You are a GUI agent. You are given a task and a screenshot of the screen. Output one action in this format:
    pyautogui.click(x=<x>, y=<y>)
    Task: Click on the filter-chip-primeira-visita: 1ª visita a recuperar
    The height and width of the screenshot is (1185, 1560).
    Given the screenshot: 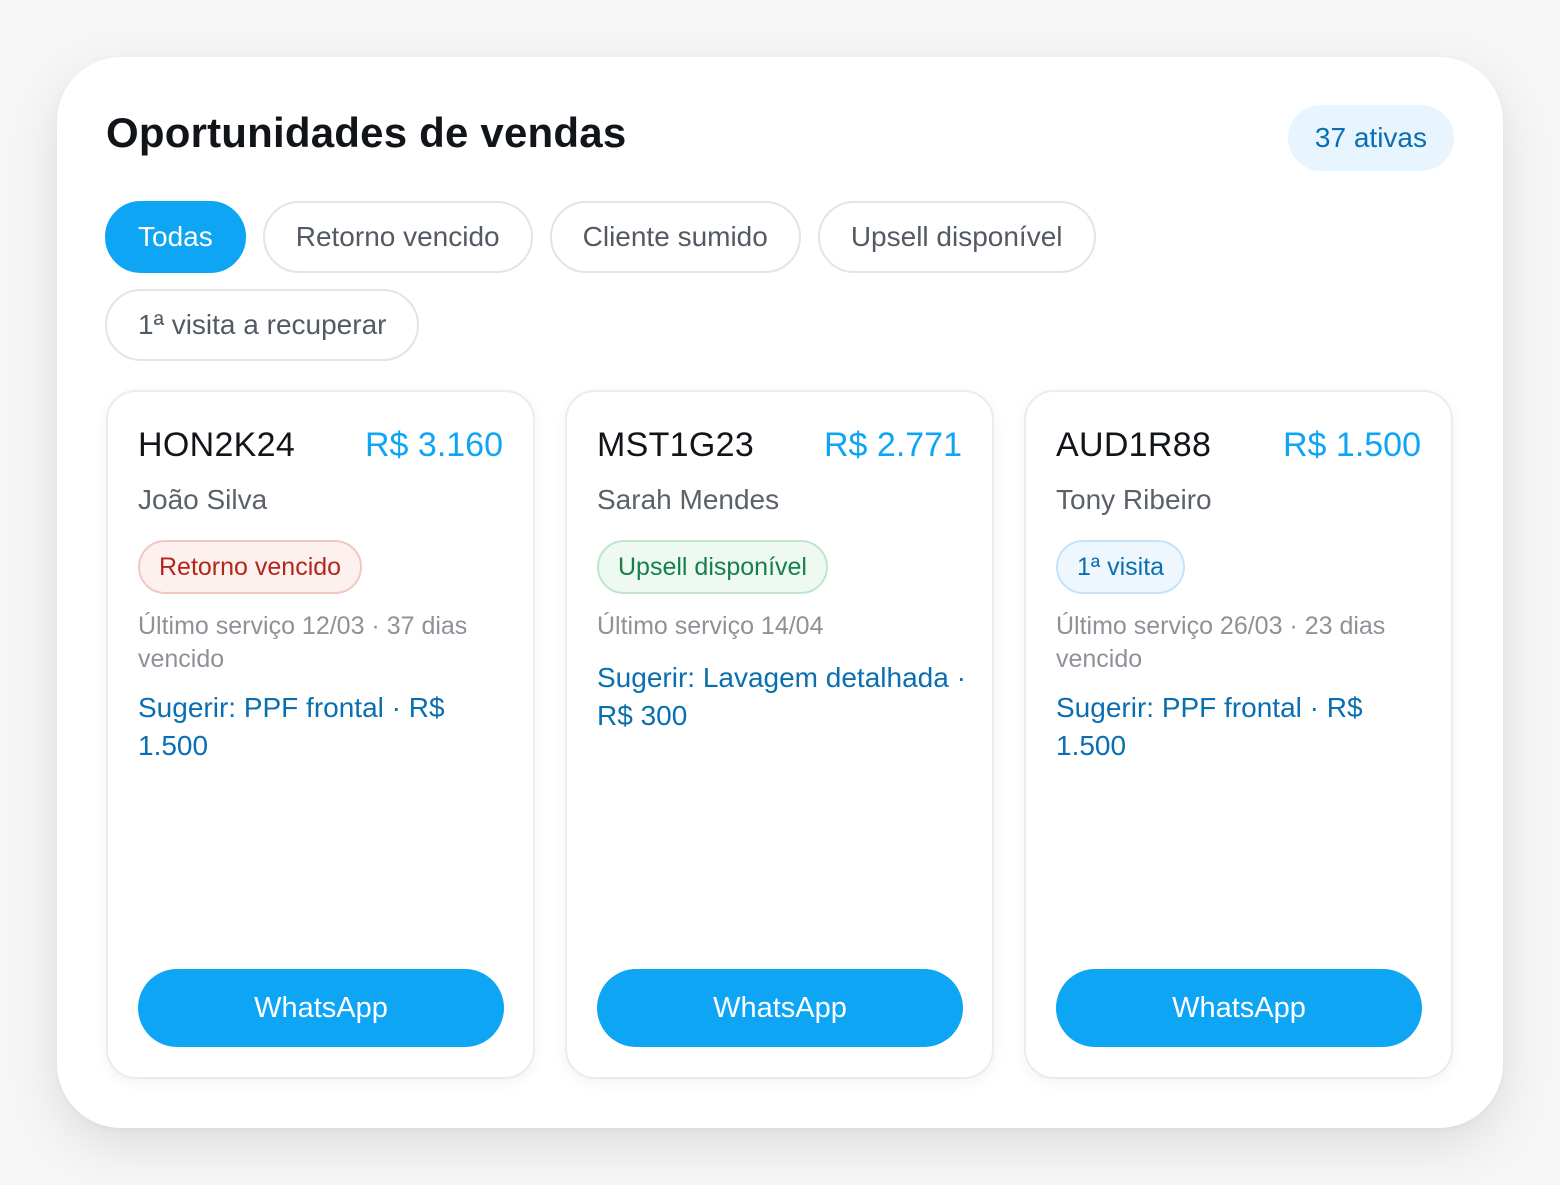 What is the action you would take?
    pyautogui.click(x=262, y=325)
    